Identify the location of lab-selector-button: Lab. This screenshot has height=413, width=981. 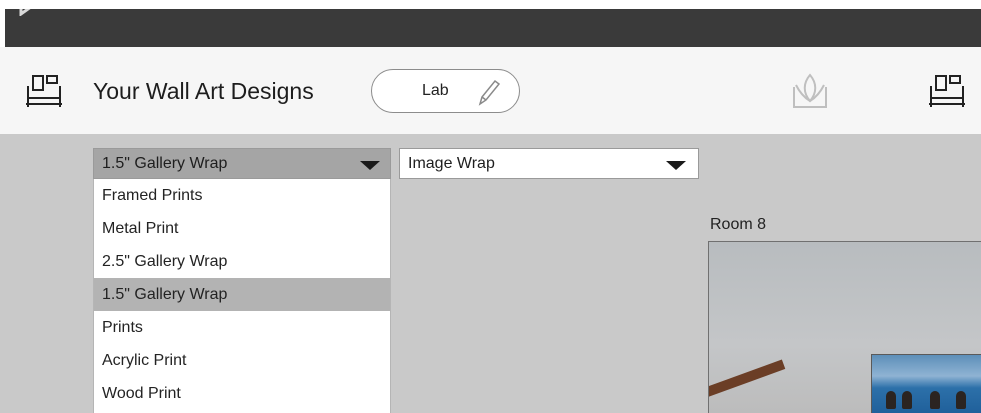
(445, 91).